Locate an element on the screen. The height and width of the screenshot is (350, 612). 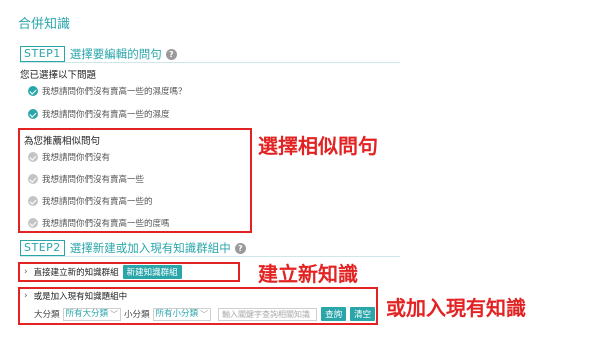
step2-header: STEP2 選擇新建或加入現有知識群組中 ? is located at coordinates (133, 248).